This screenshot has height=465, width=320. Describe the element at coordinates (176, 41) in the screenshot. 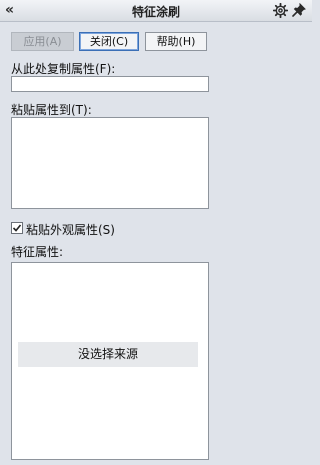

I see `help-button: 帮助(H)` at that location.